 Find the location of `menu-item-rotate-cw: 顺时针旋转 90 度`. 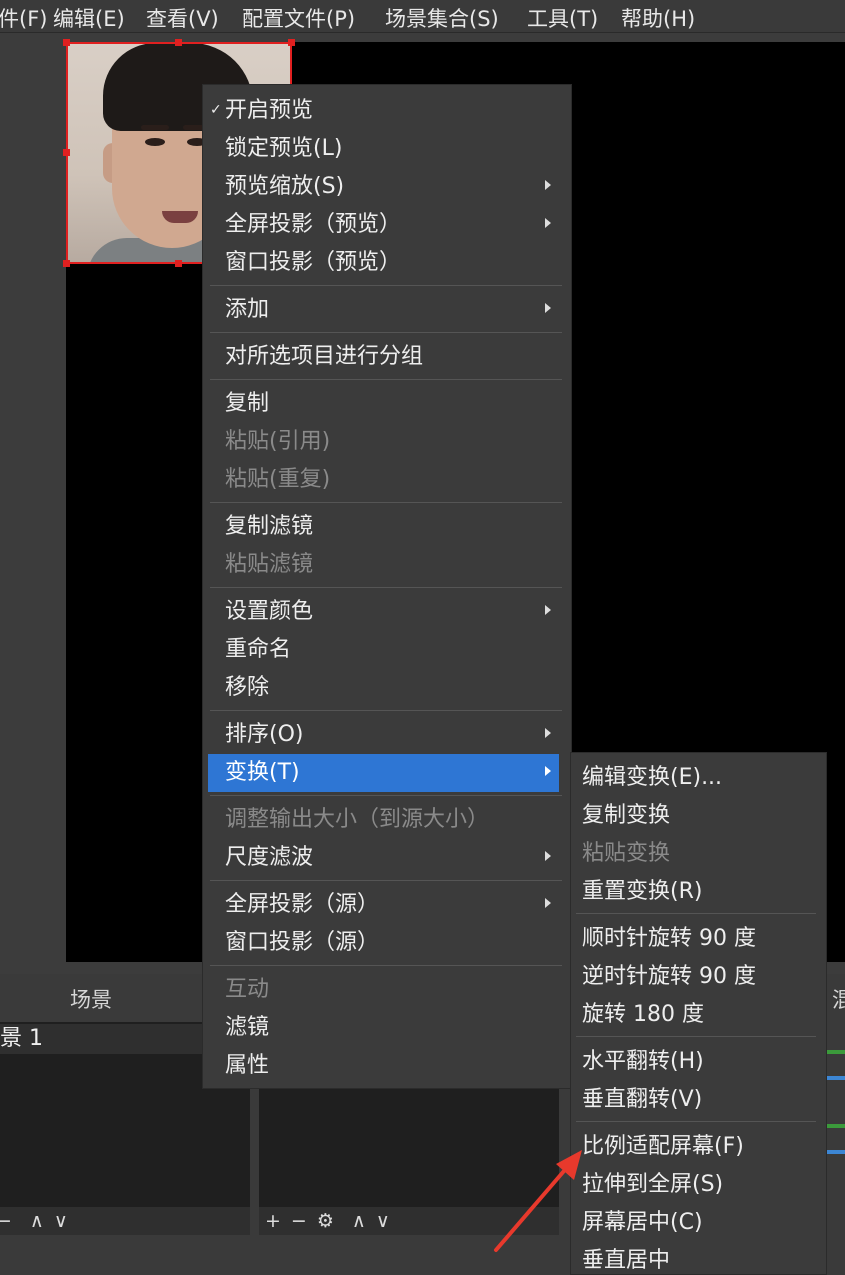

menu-item-rotate-cw: 顺时针旋转 90 度 is located at coordinates (669, 939).